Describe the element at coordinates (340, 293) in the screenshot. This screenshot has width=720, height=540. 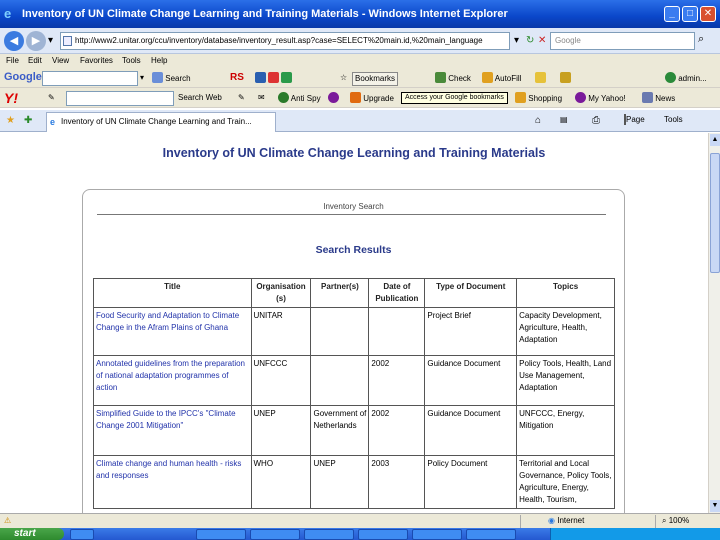
I see `header-partners: Partner(s)` at that location.